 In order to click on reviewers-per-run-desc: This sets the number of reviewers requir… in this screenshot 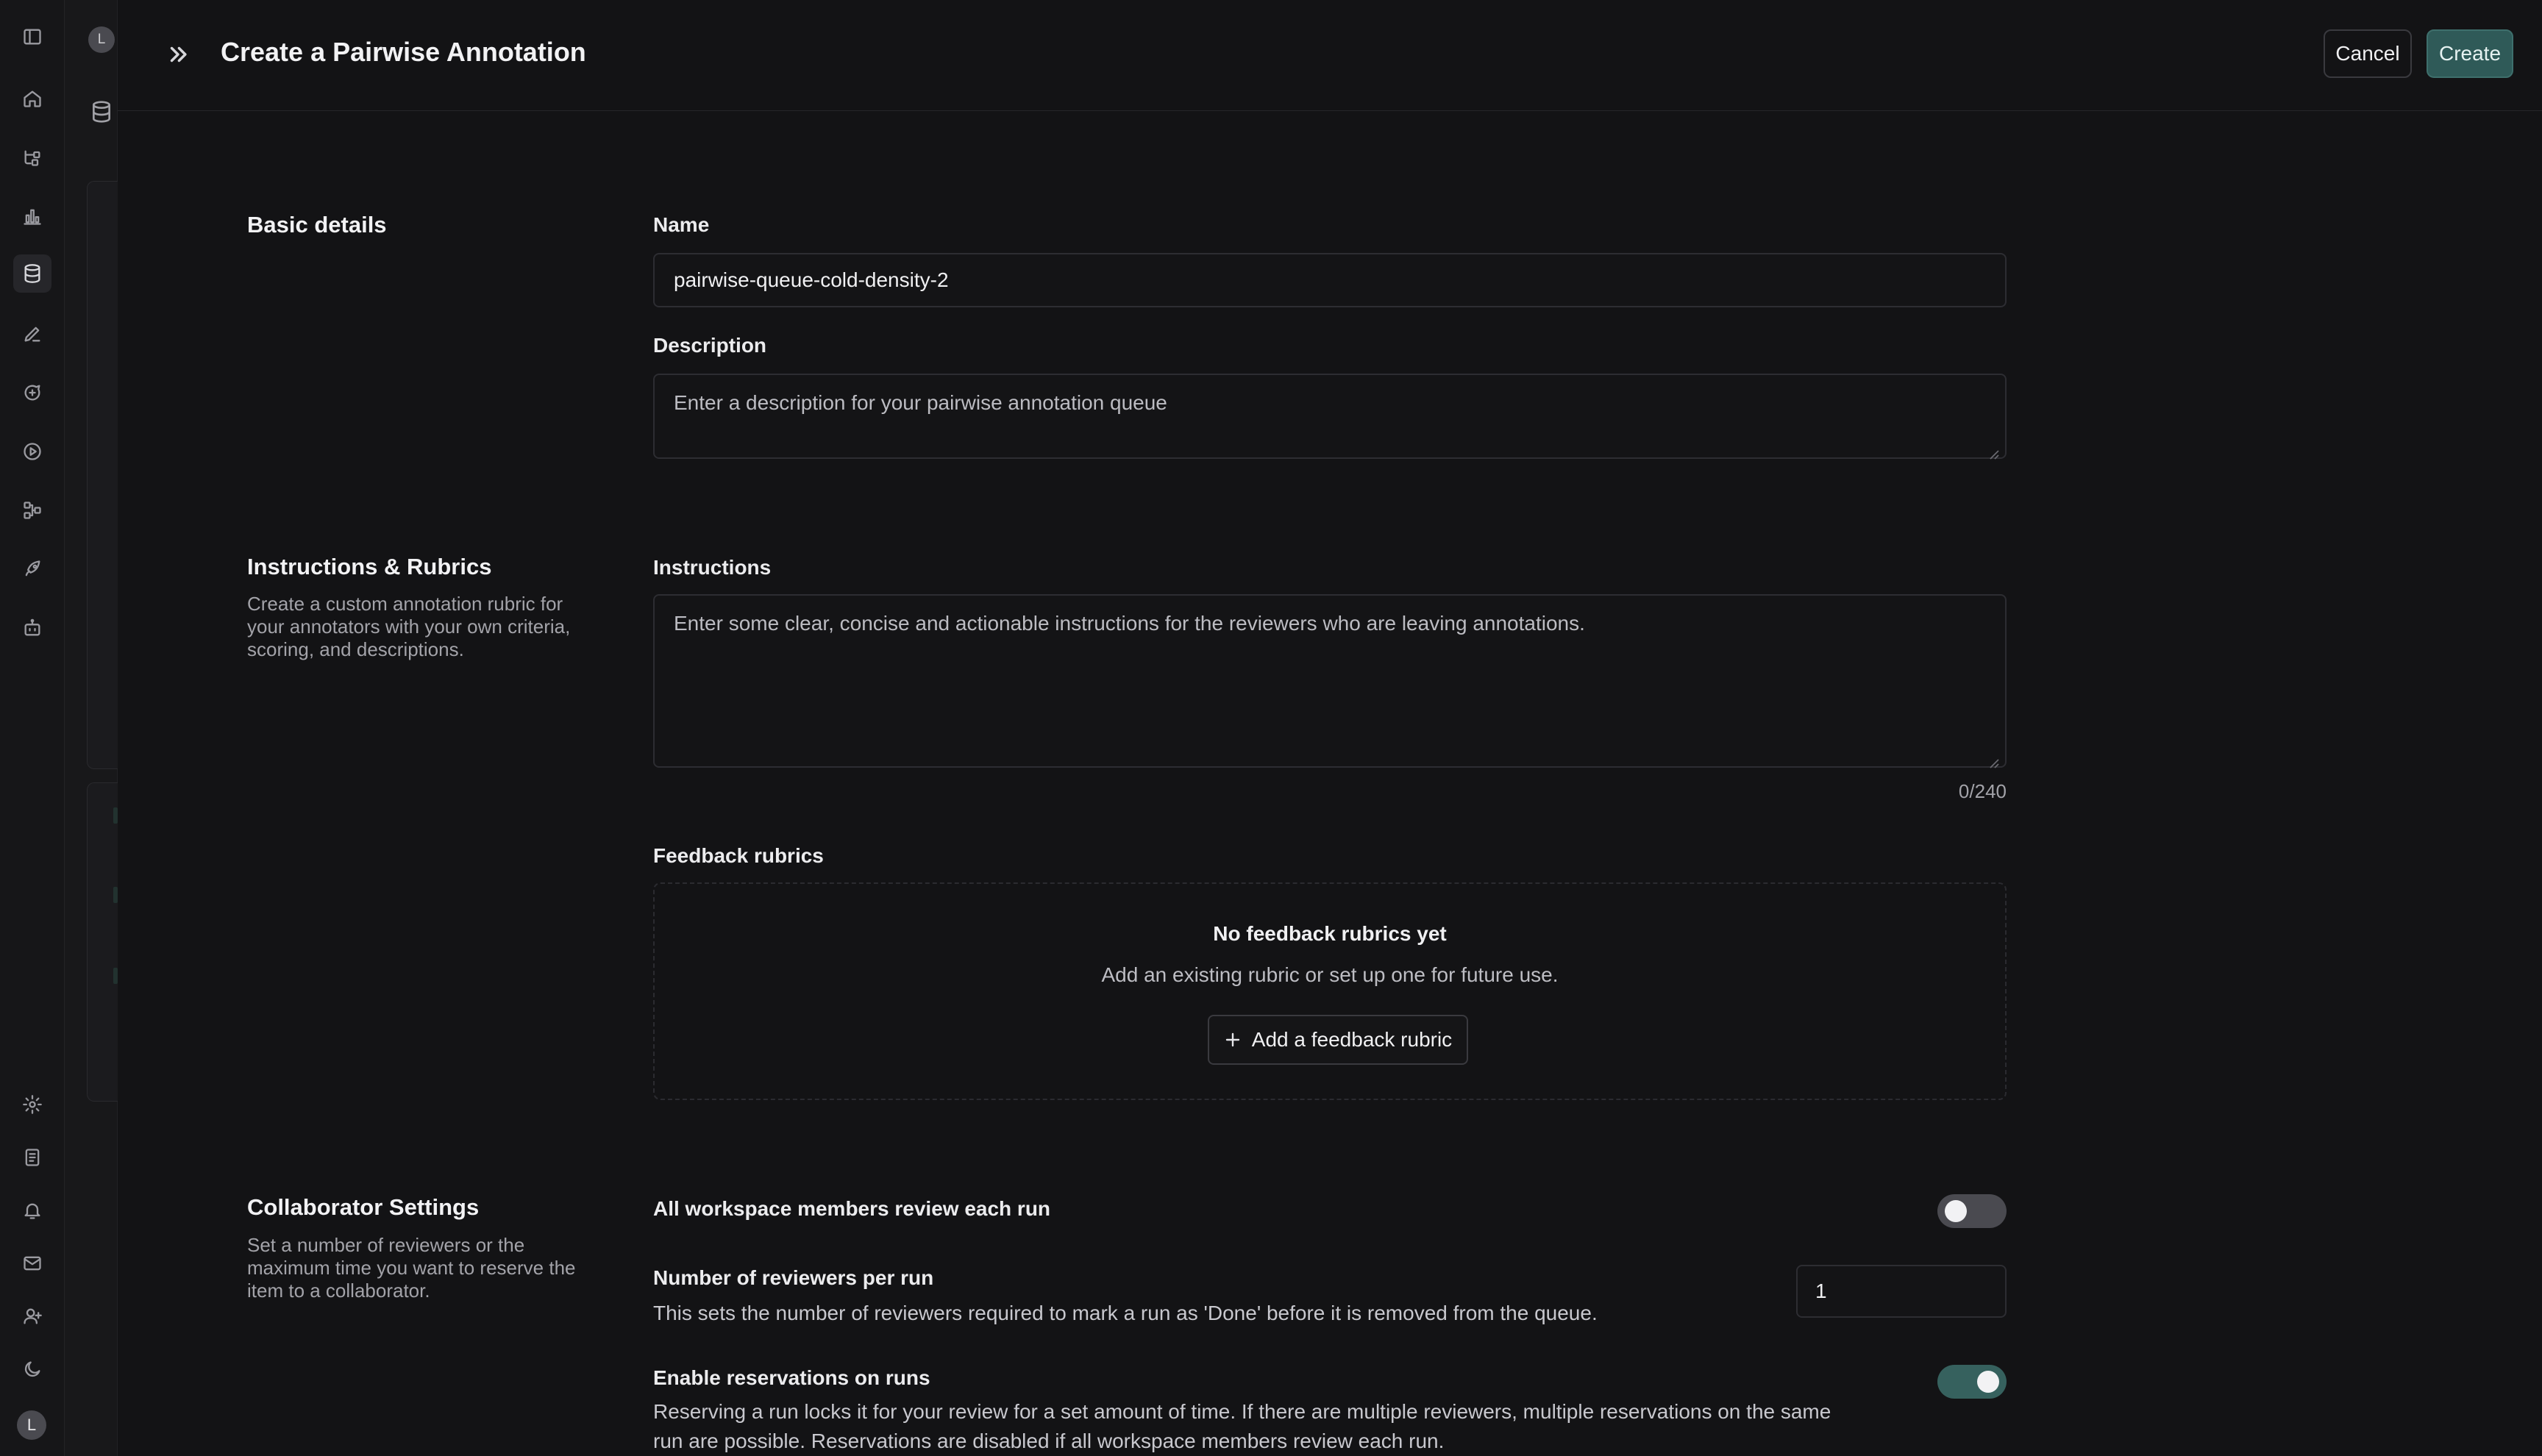, I will do `click(1125, 1313)`.